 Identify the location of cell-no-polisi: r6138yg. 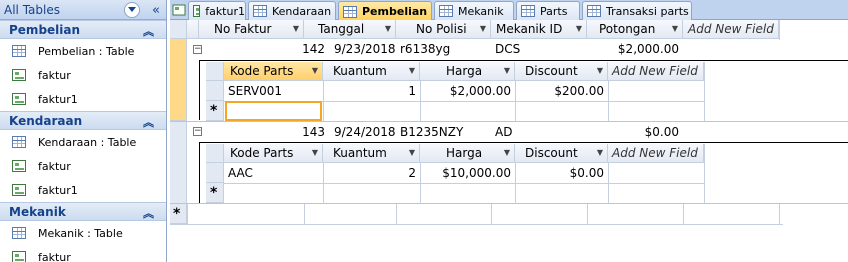
(443, 49).